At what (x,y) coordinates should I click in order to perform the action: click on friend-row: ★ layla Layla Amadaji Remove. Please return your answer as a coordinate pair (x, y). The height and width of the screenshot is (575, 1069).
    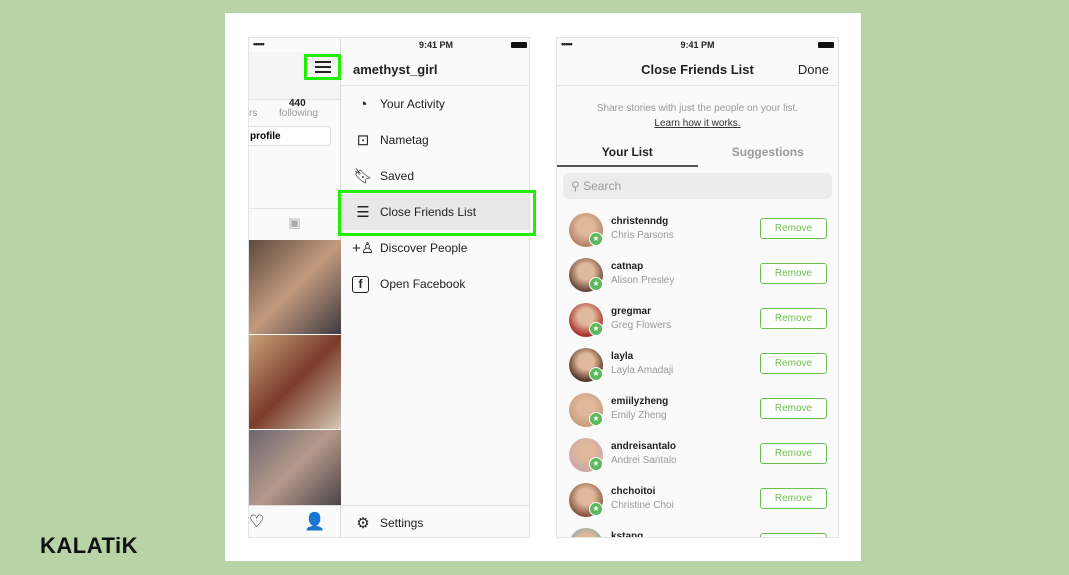
    Looking at the image, I should click on (697, 368).